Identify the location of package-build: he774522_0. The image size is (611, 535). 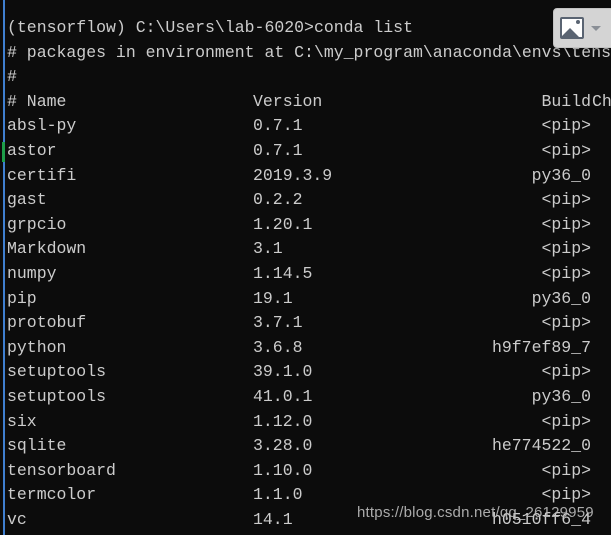
(541, 446).